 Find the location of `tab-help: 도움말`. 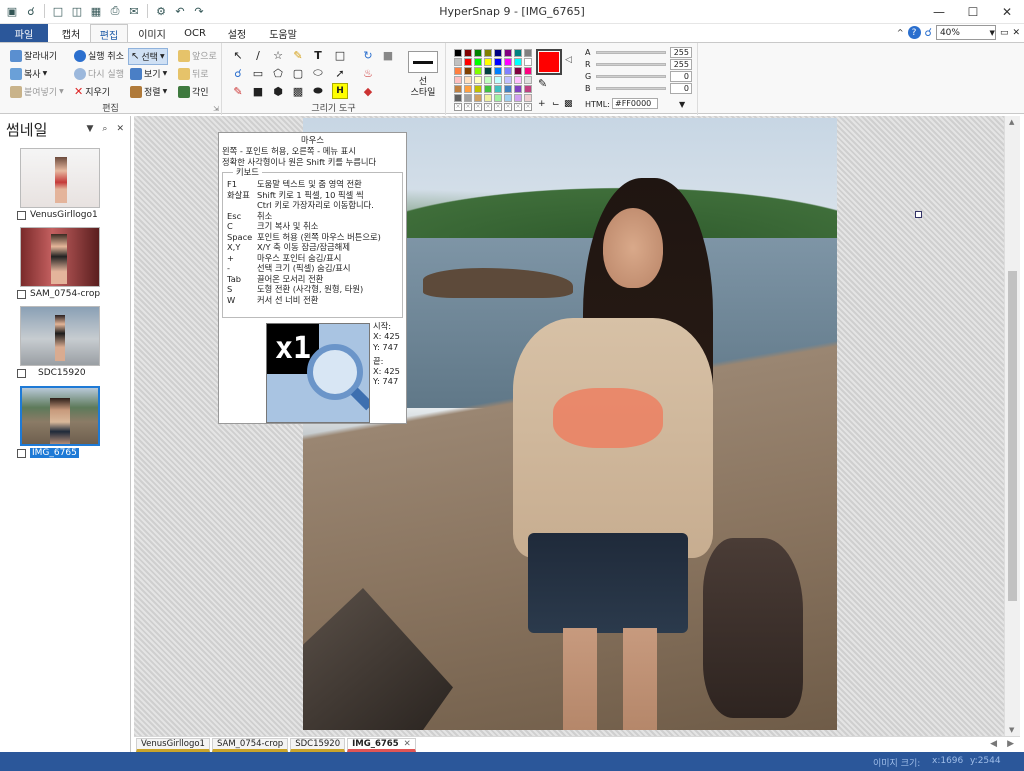

tab-help: 도움말 is located at coordinates (283, 33).